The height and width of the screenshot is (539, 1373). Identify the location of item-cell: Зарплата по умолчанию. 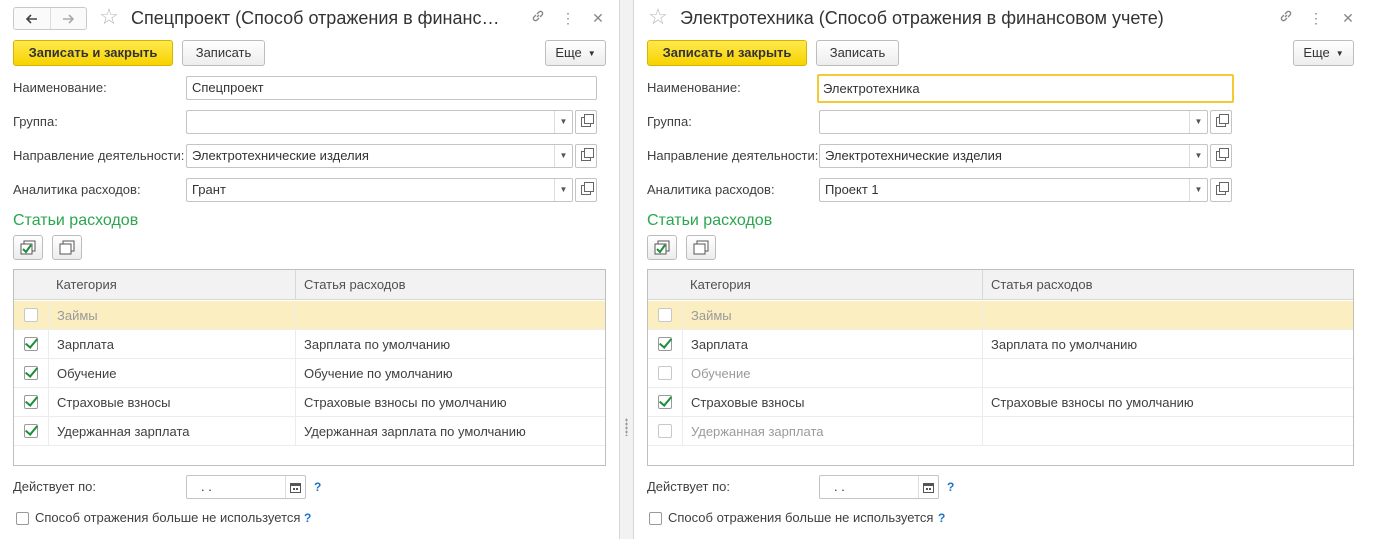
(450, 344).